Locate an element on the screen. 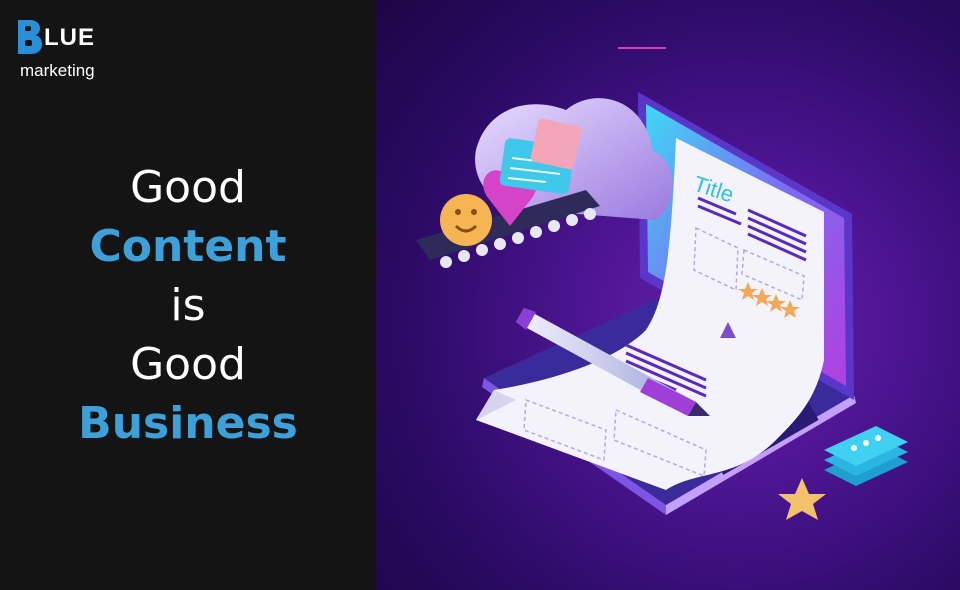  headline-line-3: is is located at coordinates (188, 305).